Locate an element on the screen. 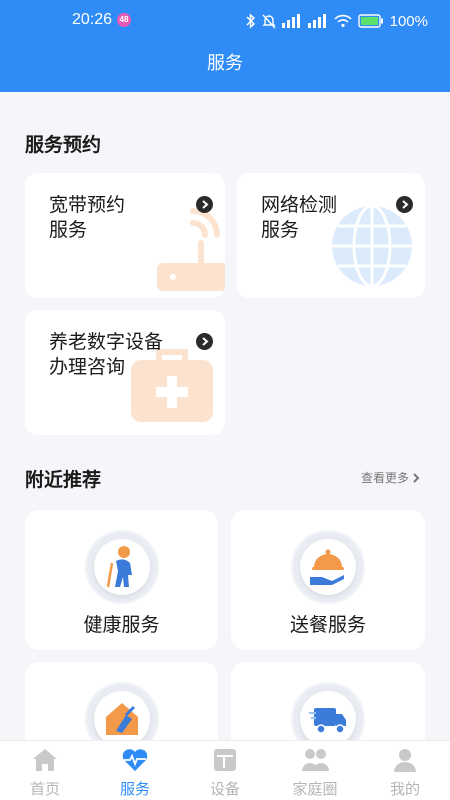  nearby-card-health: 健康服务 is located at coordinates (121, 580).